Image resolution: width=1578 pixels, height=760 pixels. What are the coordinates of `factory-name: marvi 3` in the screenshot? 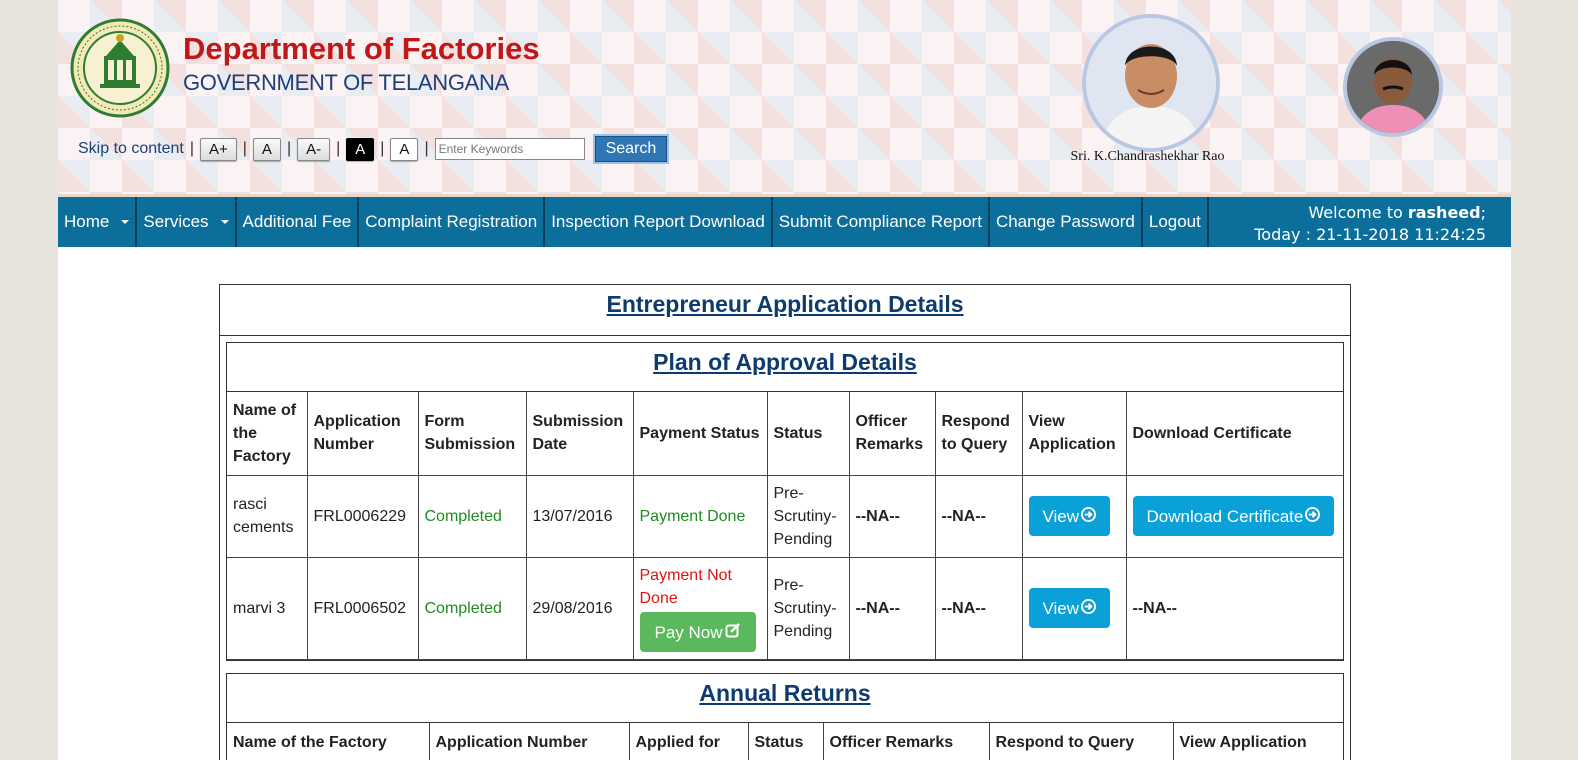 It's located at (267, 608).